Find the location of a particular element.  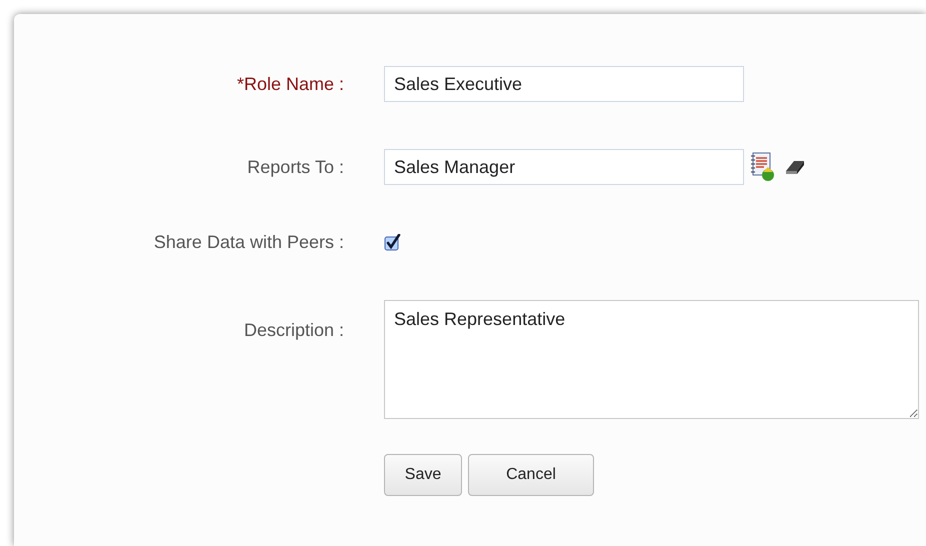

field-label: Description : is located at coordinates (294, 330).